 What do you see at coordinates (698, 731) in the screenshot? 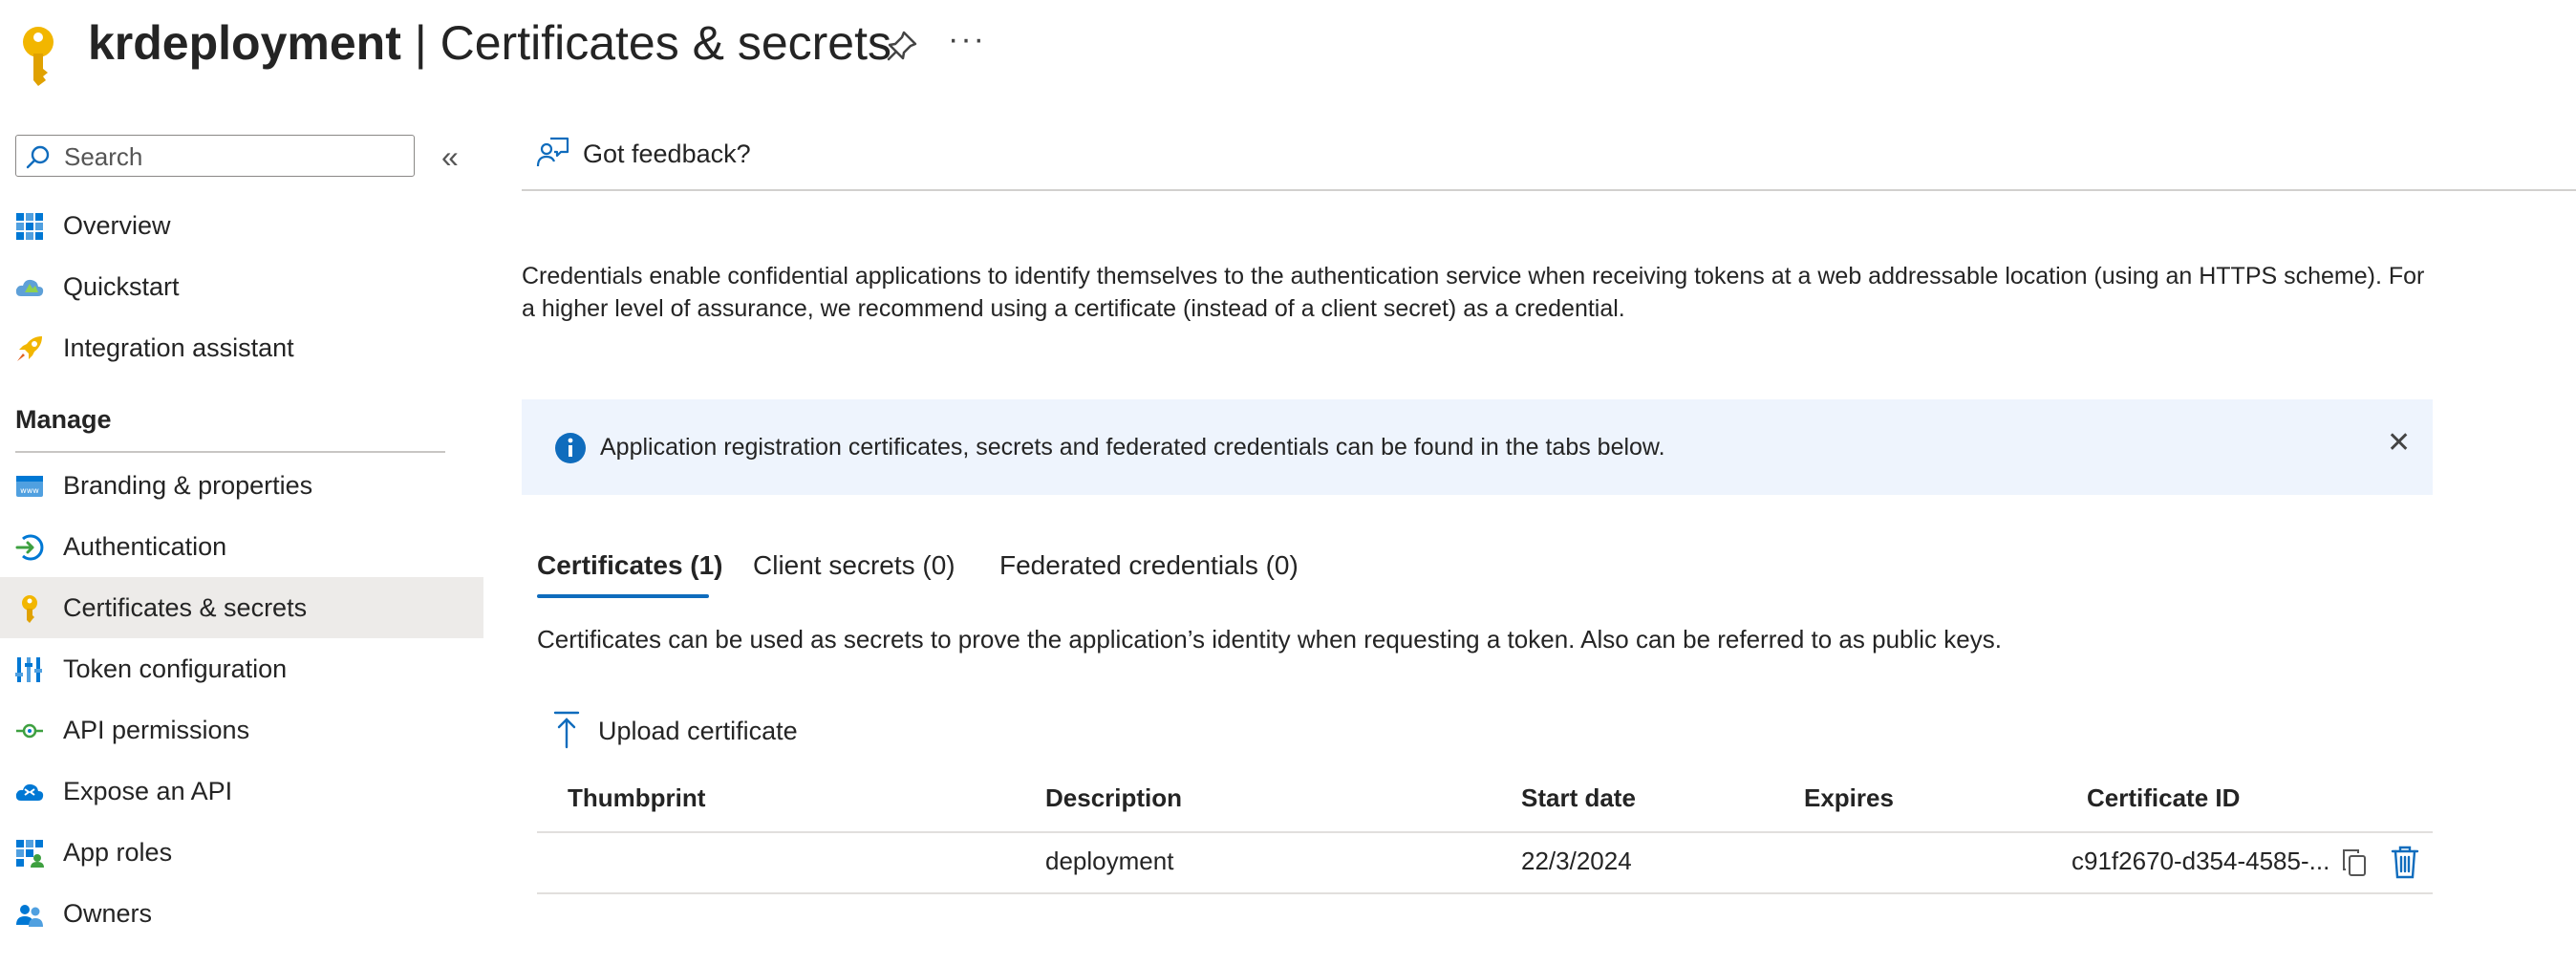
I see `upload-certificate-button: Upload certificate` at bounding box center [698, 731].